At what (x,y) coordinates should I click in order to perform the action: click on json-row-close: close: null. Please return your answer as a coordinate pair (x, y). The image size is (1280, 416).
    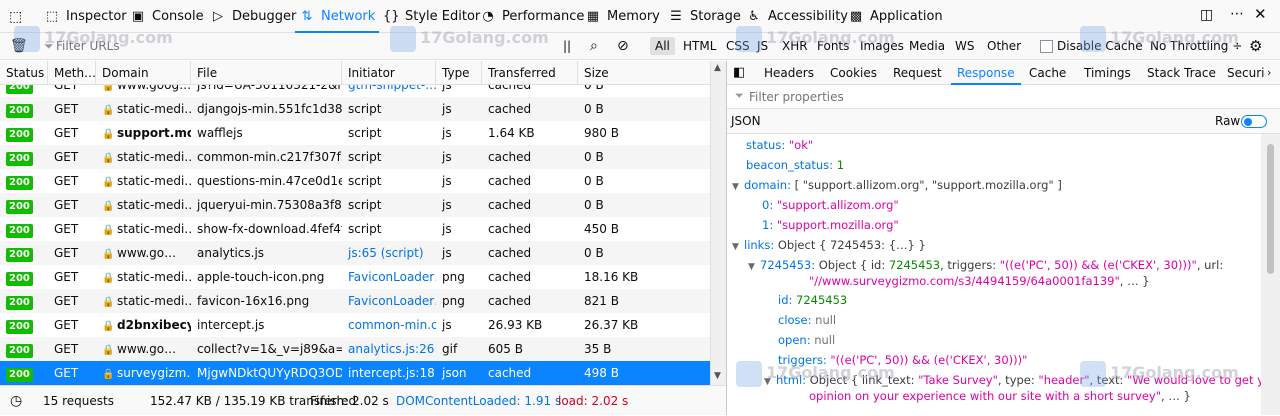
    Looking at the image, I should click on (807, 320).